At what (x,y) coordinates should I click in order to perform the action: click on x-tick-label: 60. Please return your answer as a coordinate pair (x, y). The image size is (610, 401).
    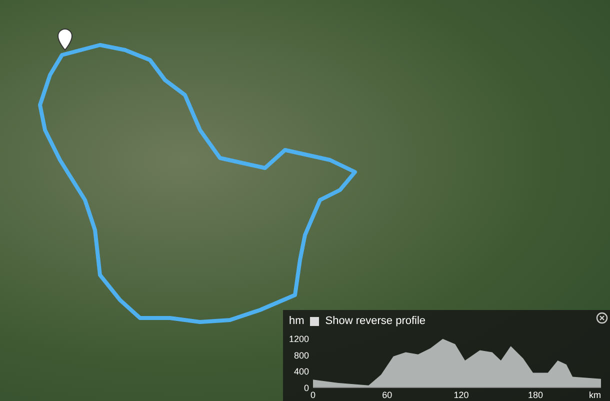
    Looking at the image, I should click on (387, 395).